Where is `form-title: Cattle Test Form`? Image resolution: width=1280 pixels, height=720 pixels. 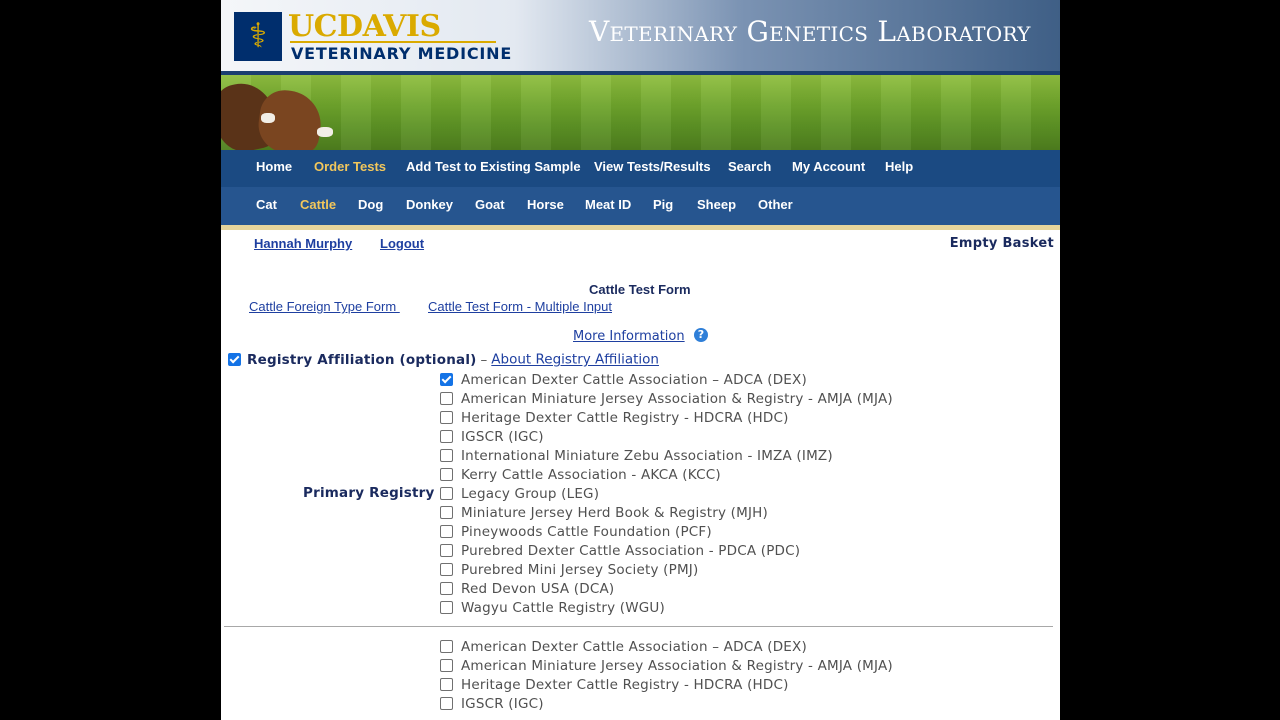
form-title: Cattle Test Form is located at coordinates (640, 289).